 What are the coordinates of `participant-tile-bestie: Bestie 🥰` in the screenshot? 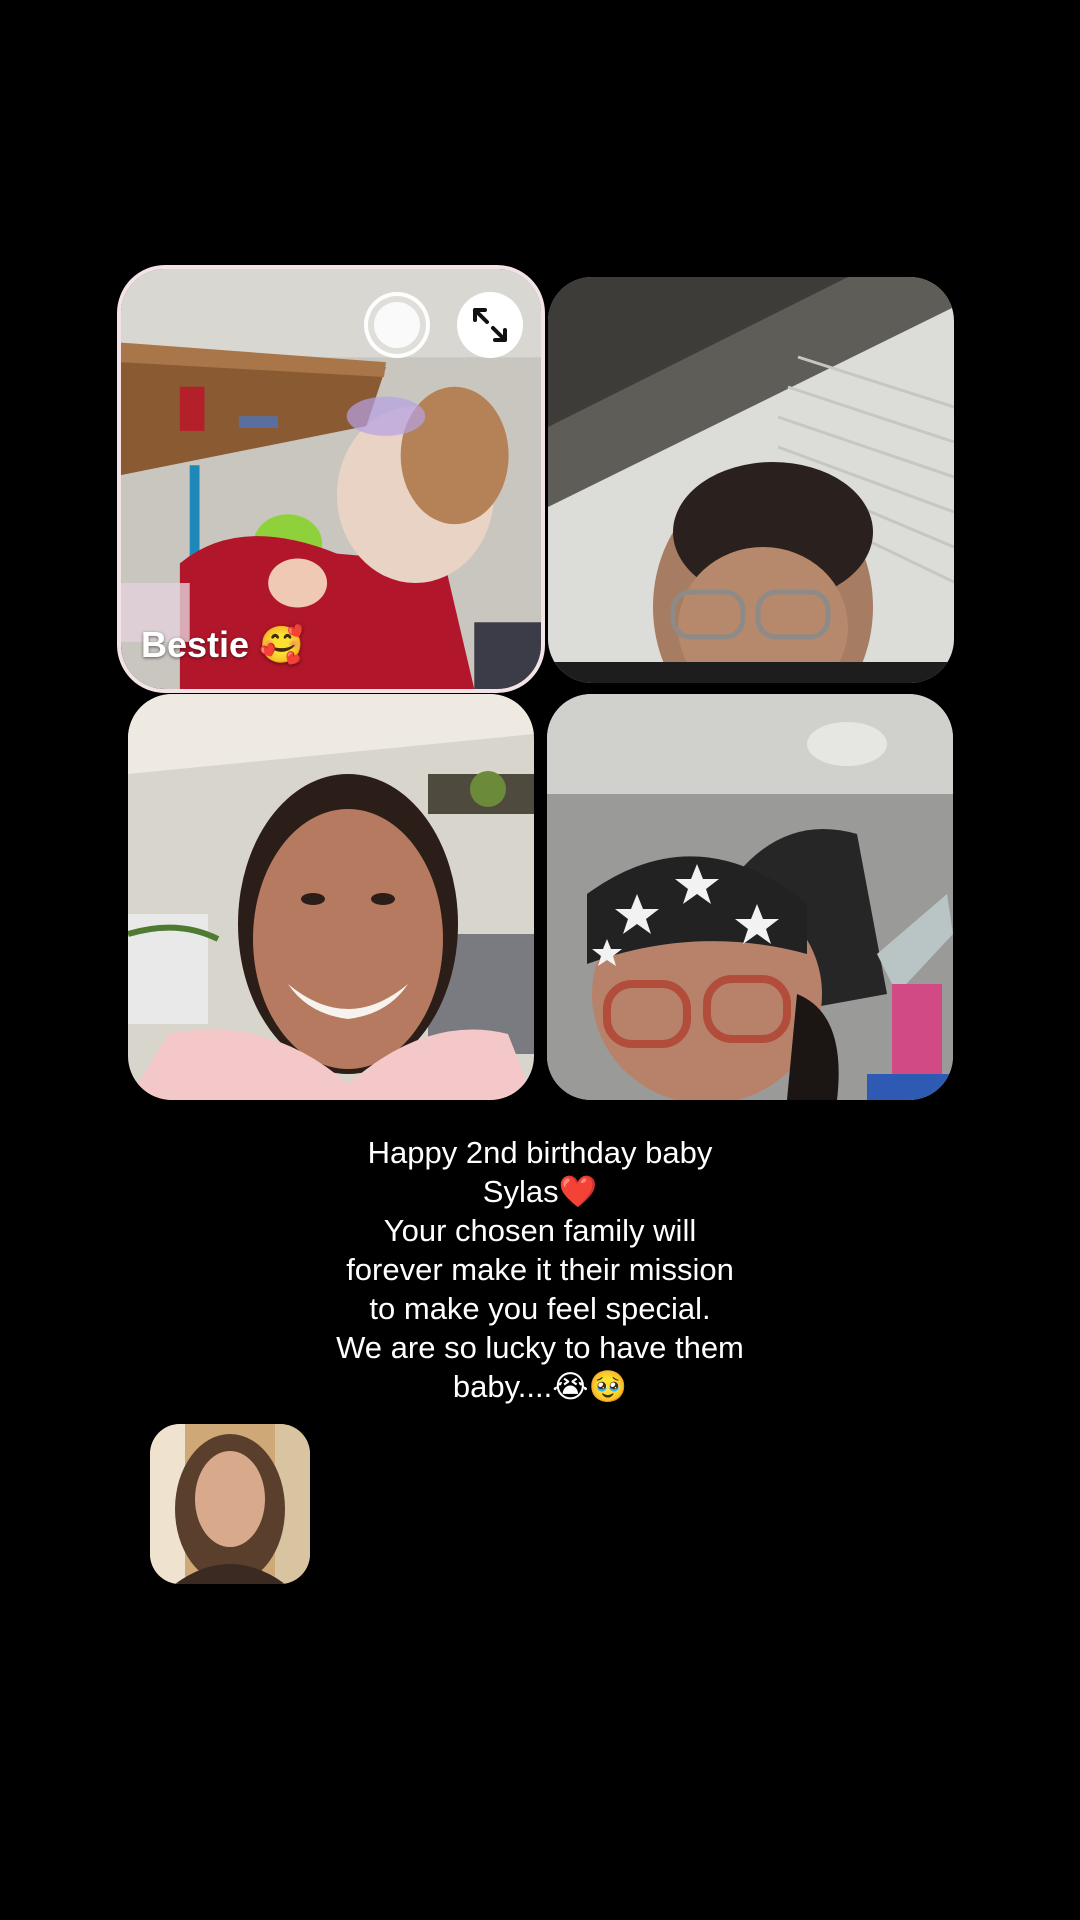 It's located at (331, 479).